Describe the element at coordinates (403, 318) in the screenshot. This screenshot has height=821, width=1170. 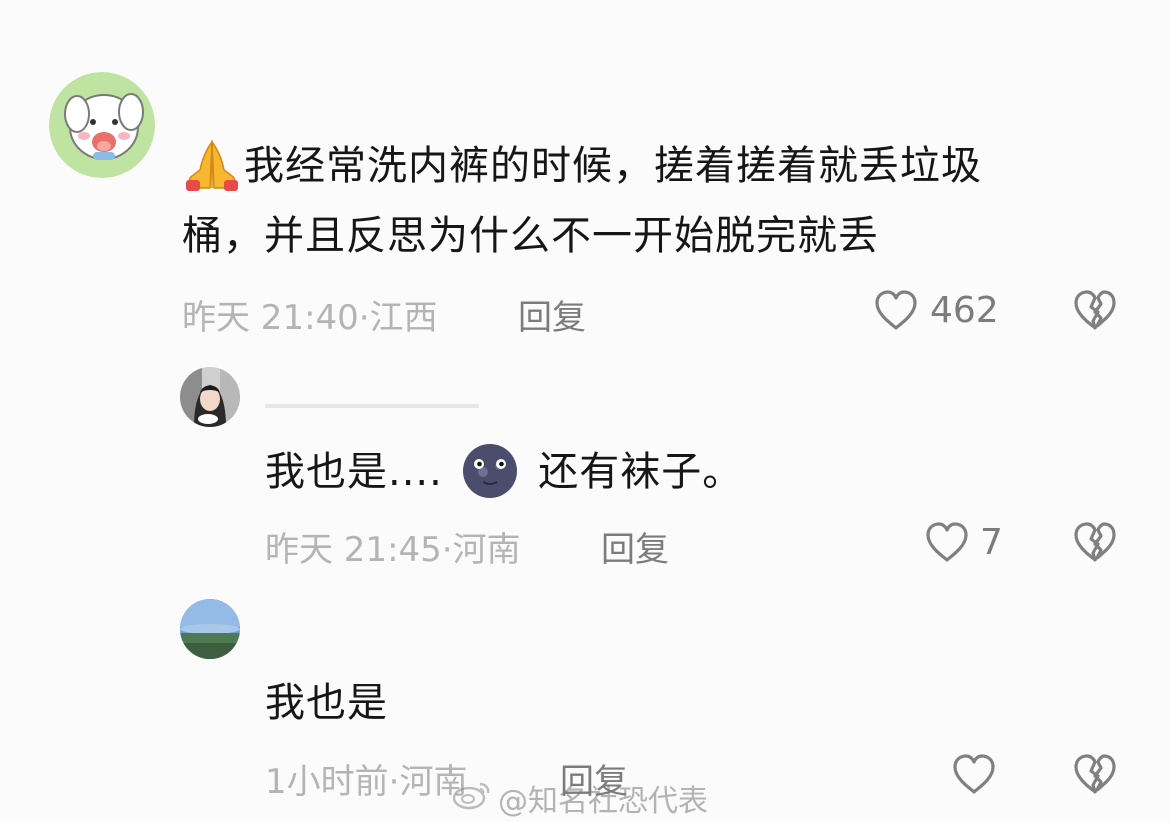
I see `comment-1-location: 江西` at that location.